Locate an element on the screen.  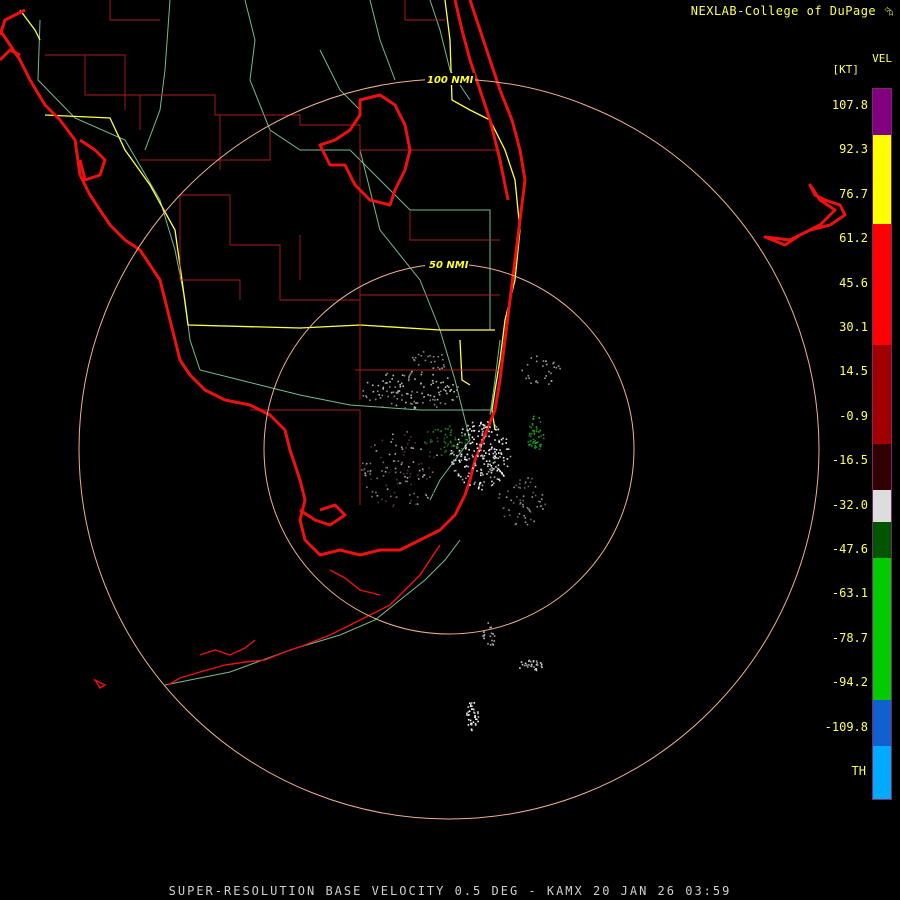
colorbar-tick-label: -0.9 is located at coordinates (853, 415).